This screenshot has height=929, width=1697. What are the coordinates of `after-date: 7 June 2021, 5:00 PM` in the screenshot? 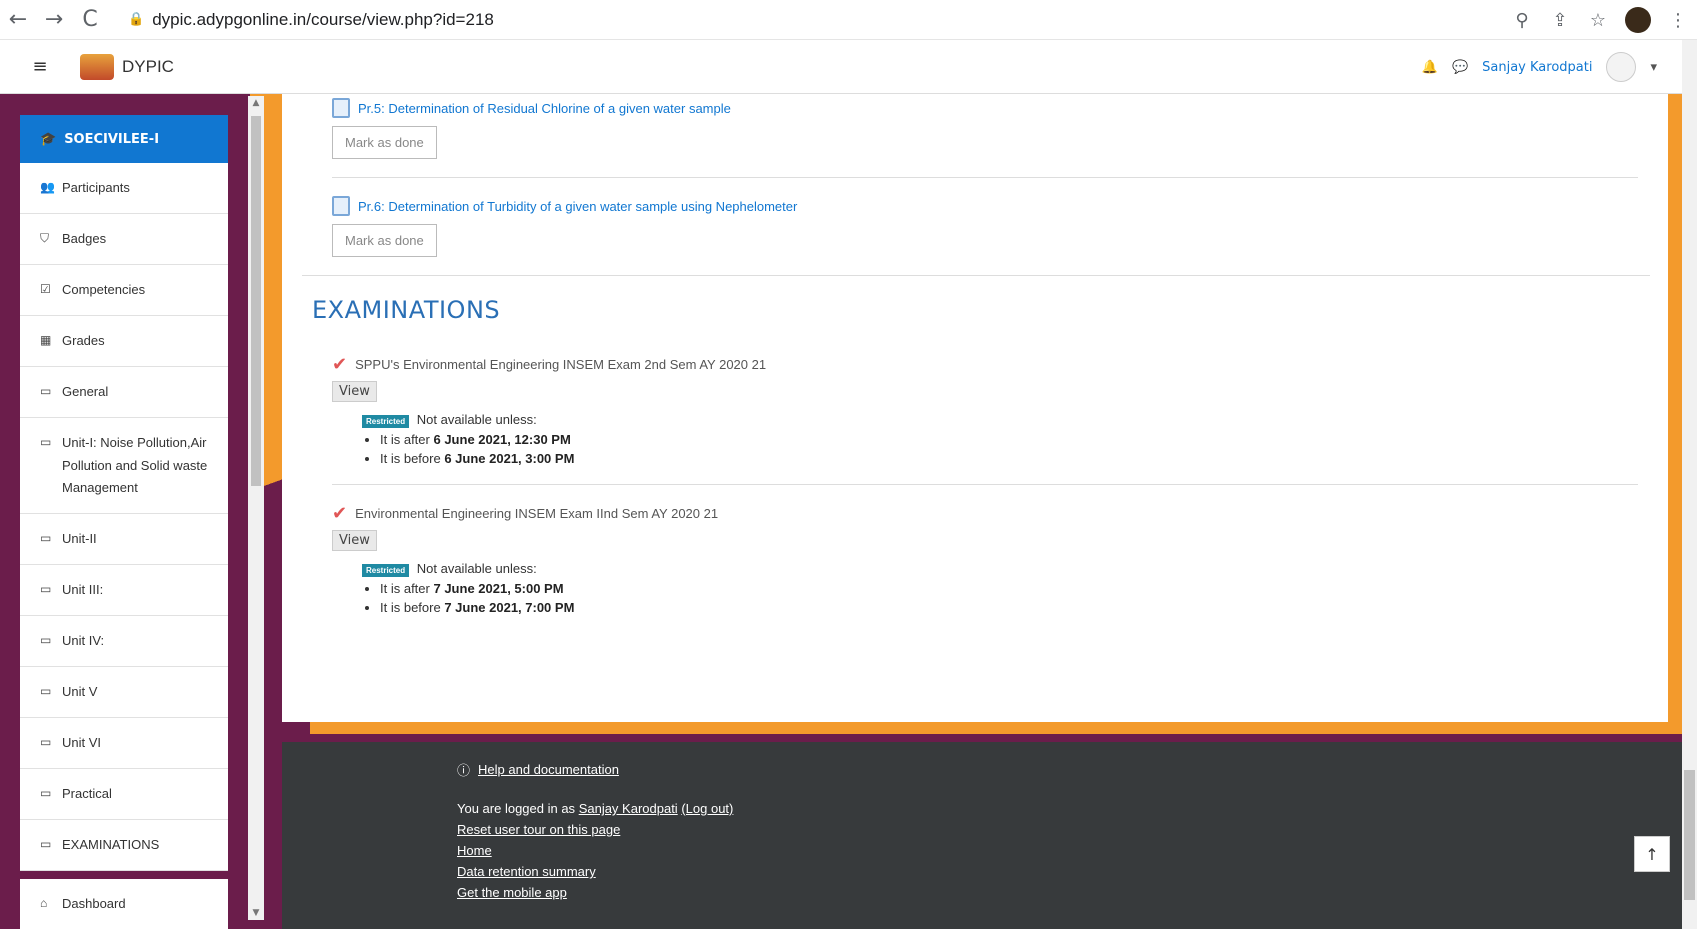 It's located at (498, 588).